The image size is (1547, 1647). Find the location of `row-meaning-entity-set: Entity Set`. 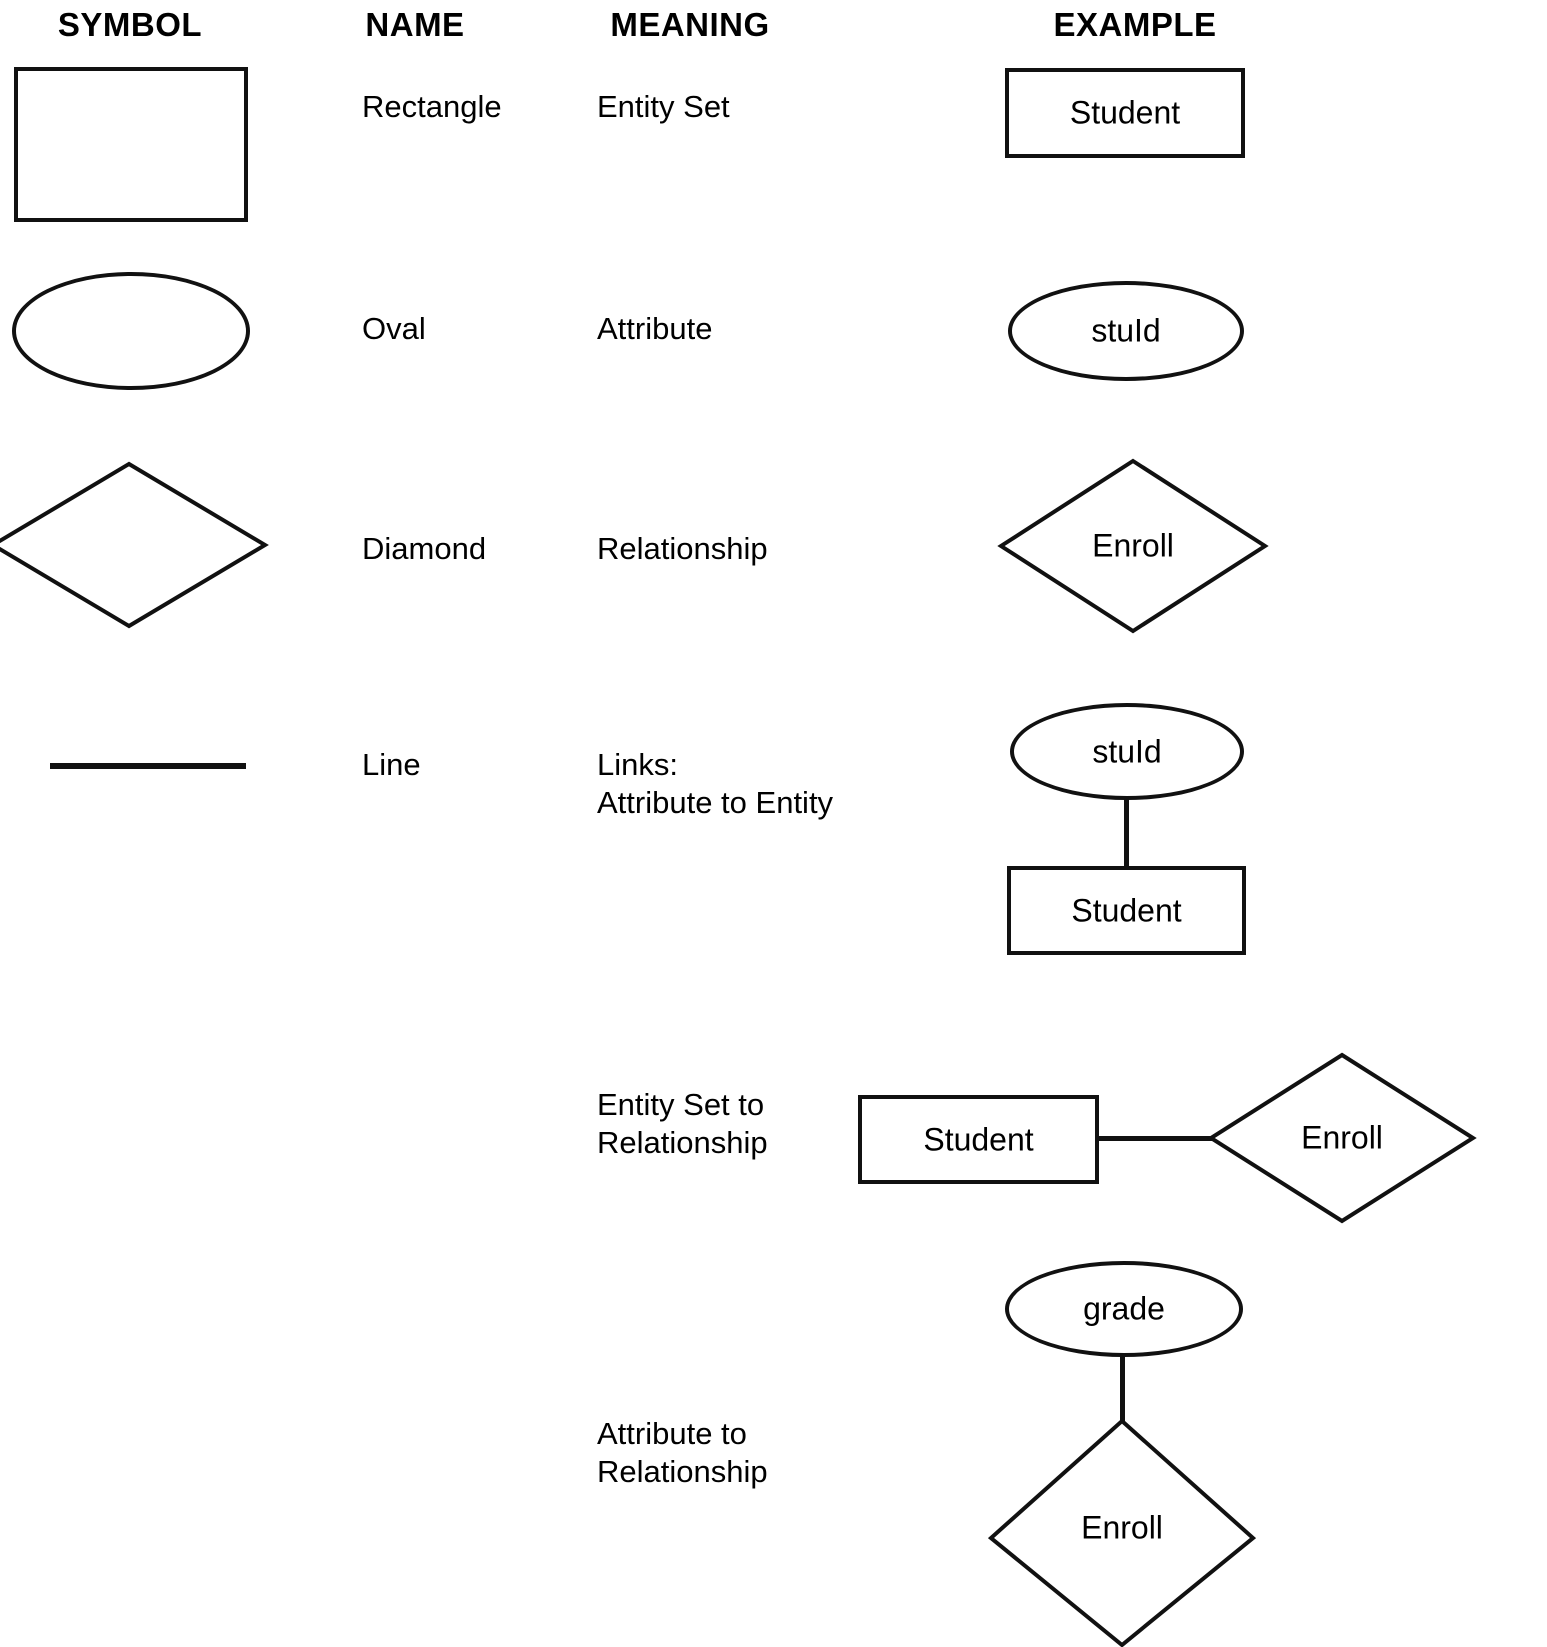

row-meaning-entity-set: Entity Set is located at coordinates (663, 106).